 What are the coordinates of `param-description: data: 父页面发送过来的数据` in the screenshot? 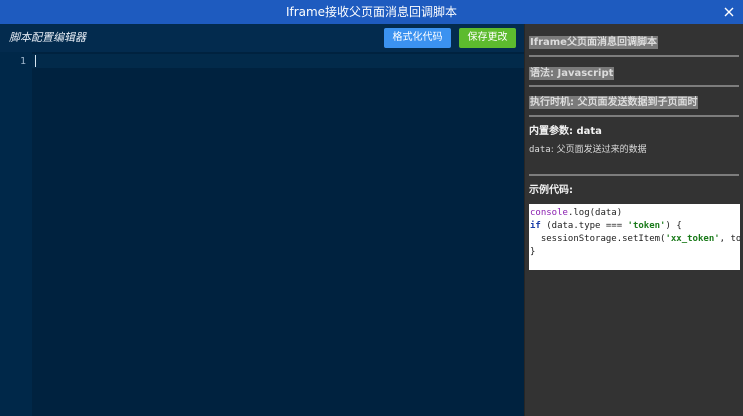 It's located at (588, 150).